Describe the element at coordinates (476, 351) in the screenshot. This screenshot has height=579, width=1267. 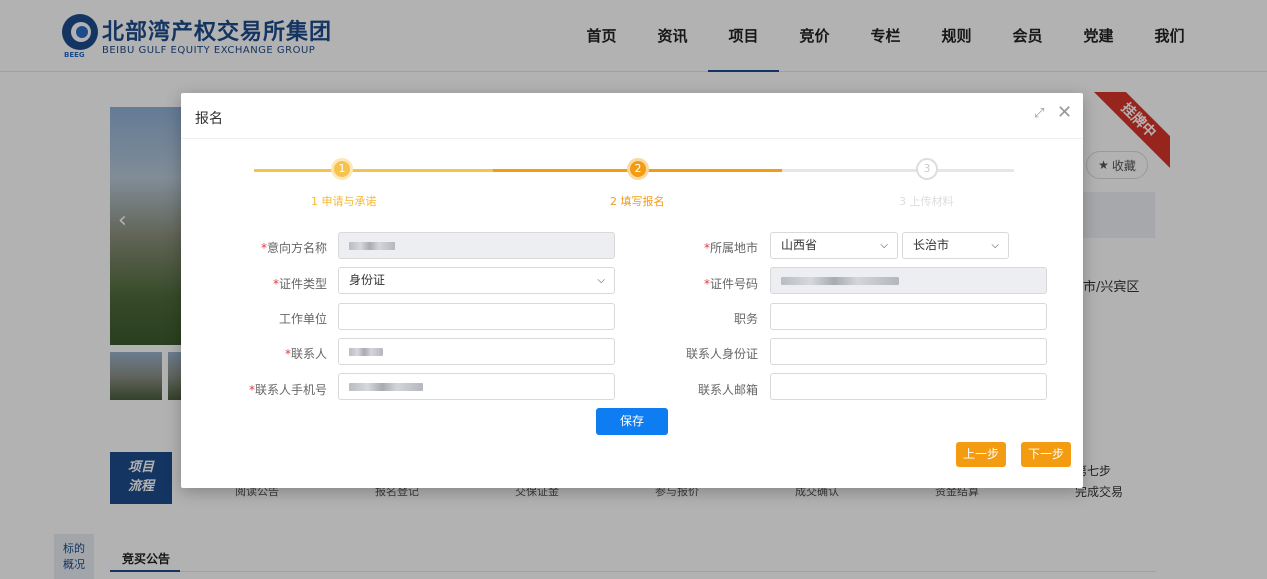
I see `contact-input` at that location.